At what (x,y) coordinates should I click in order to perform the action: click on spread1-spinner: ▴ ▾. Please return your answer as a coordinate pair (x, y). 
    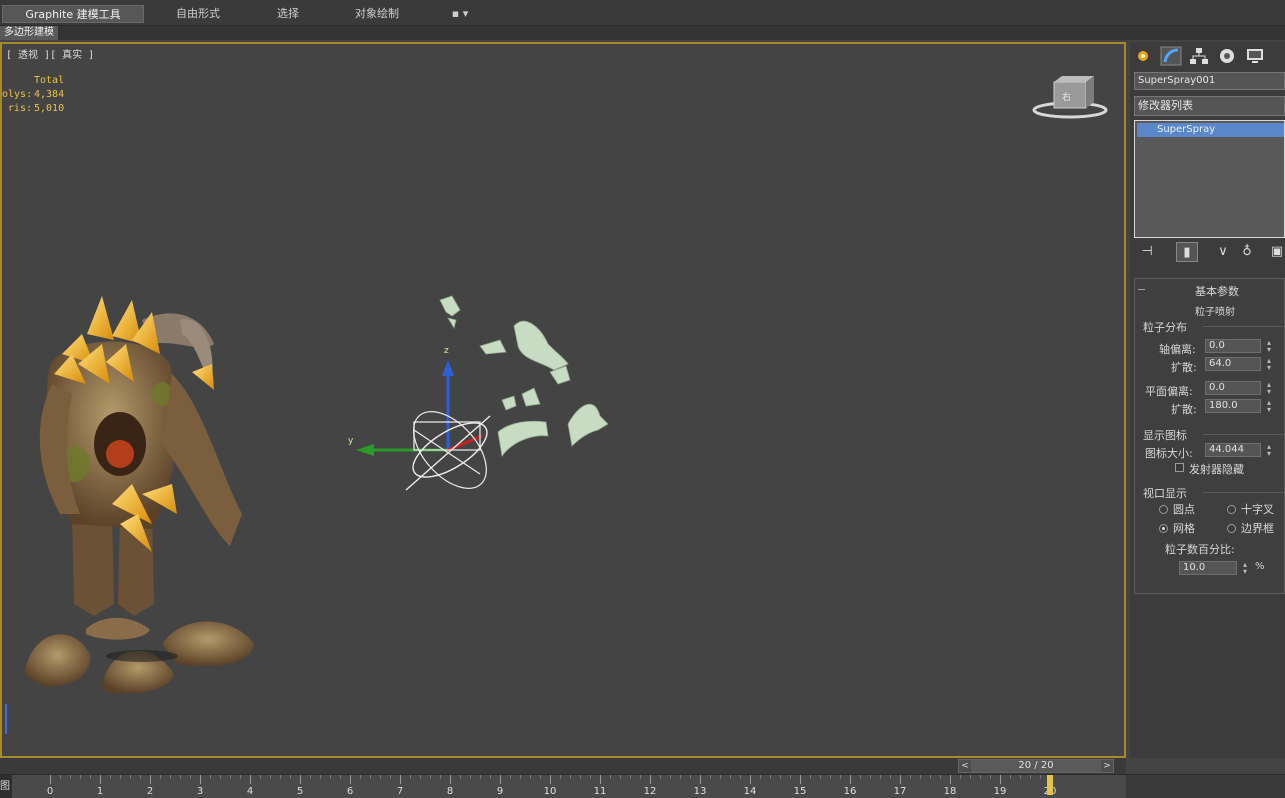
    Looking at the image, I should click on (1269, 364).